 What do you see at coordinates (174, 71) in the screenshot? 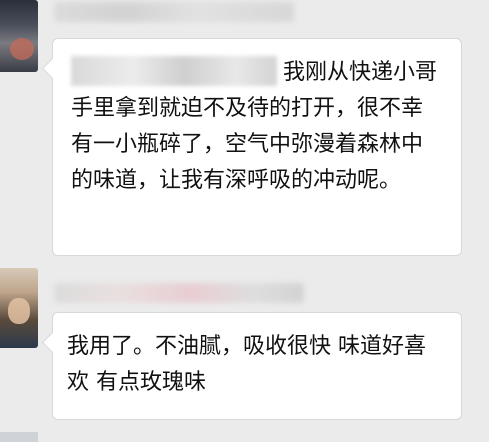
I see `redacted-text-block` at bounding box center [174, 71].